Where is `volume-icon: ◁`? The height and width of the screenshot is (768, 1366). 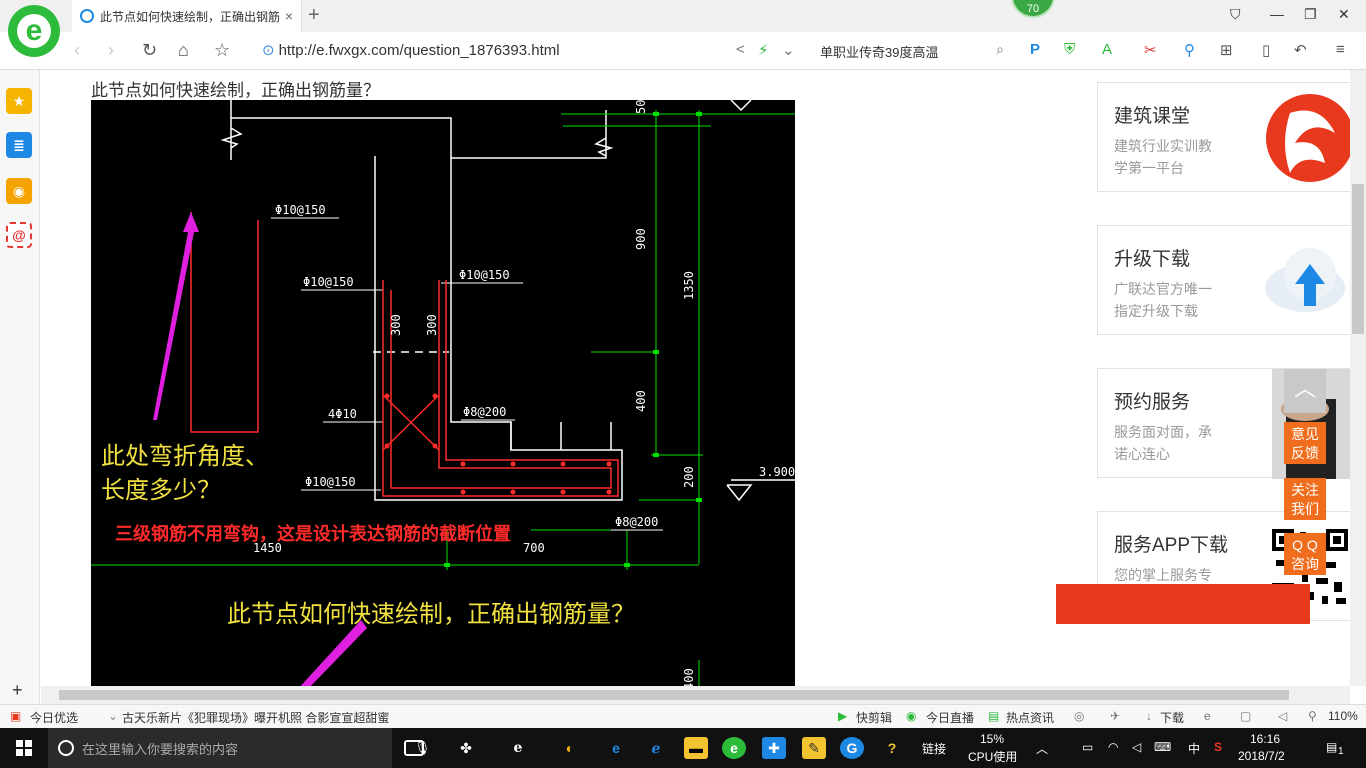
volume-icon: ◁ is located at coordinates (1136, 747).